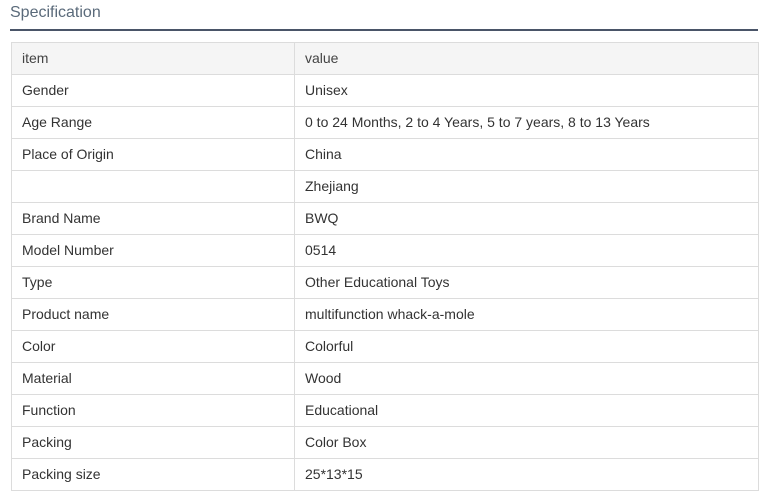 The height and width of the screenshot is (491, 768). I want to click on table-row: Product name multifunction whack-a-mole, so click(385, 314).